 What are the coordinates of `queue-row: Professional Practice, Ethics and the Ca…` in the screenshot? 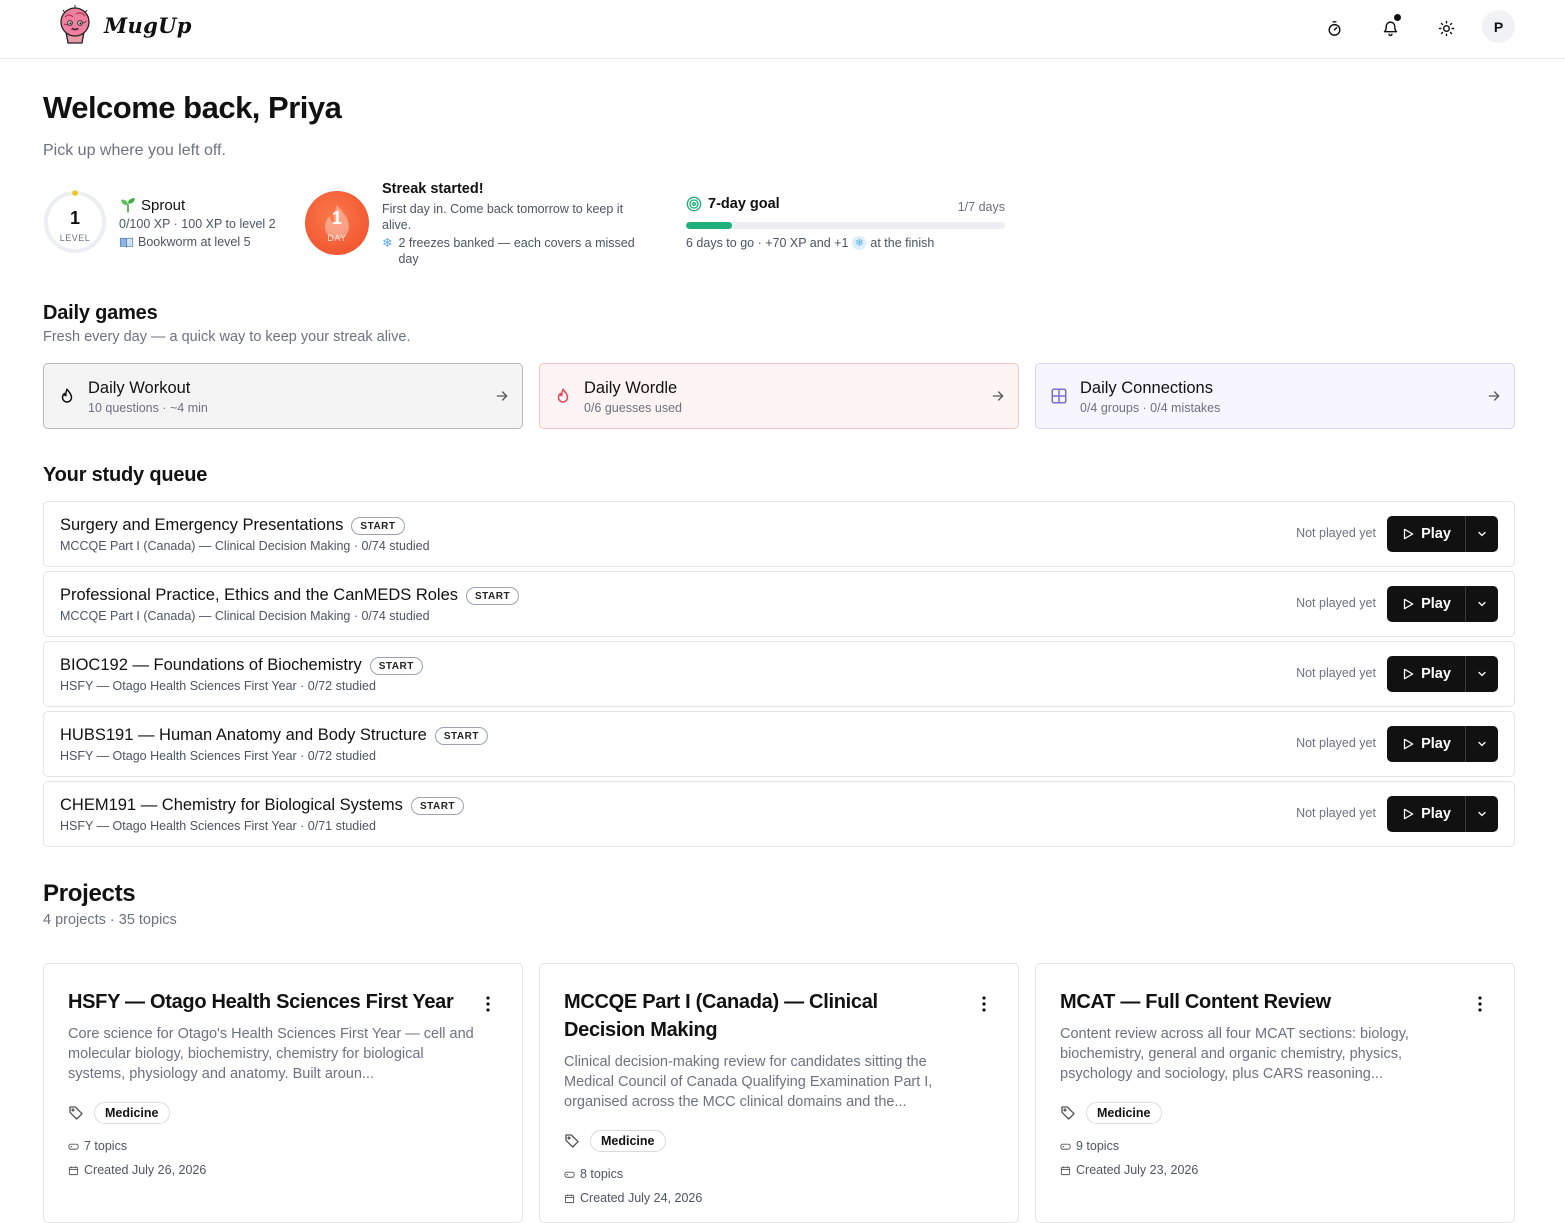 It's located at (779, 604).